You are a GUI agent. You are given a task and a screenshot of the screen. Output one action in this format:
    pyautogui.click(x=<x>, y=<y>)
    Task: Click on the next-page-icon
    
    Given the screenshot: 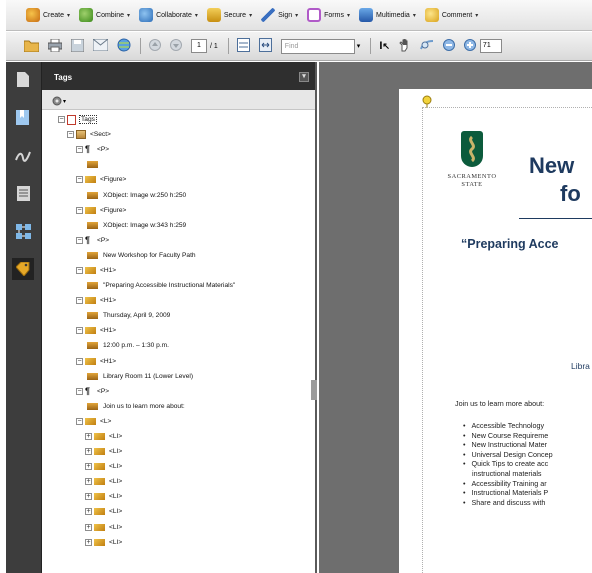 What is the action you would take?
    pyautogui.click(x=176, y=46)
    